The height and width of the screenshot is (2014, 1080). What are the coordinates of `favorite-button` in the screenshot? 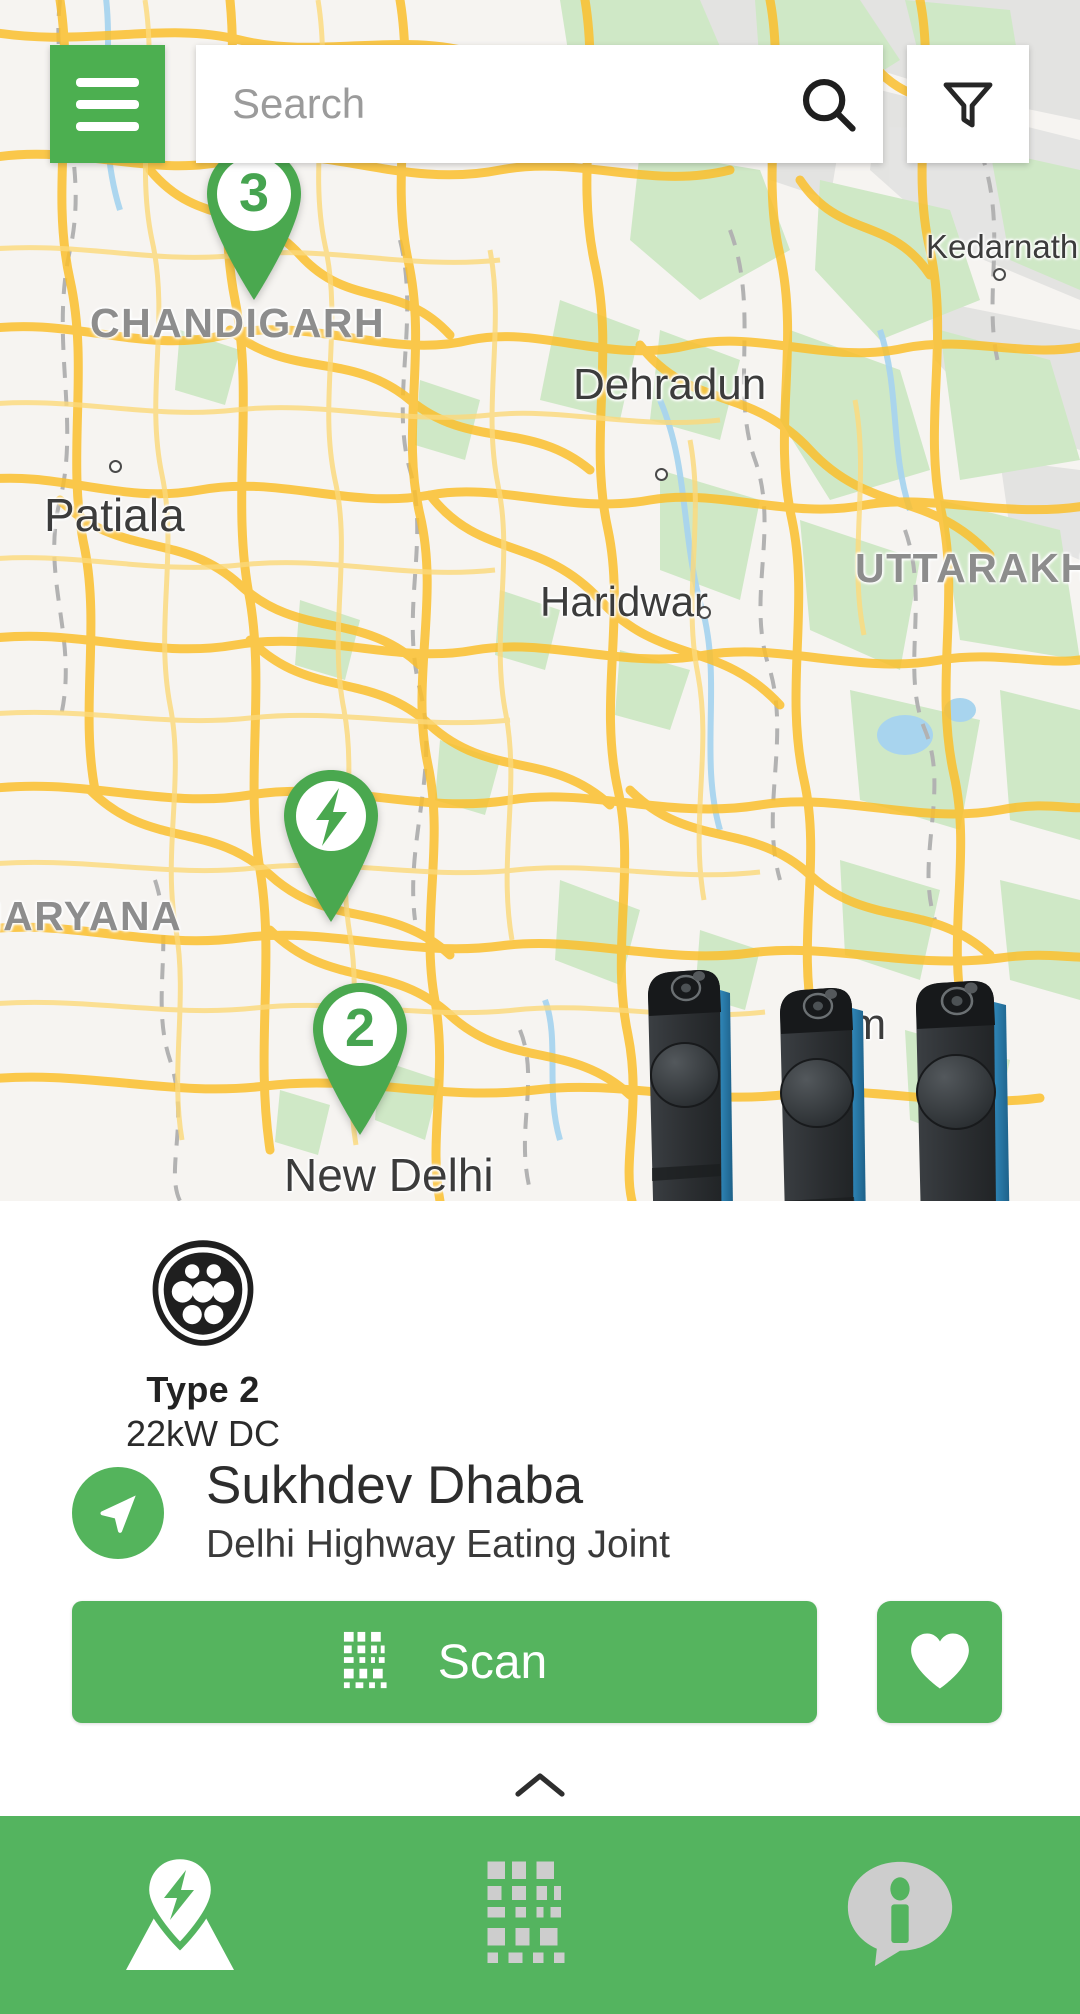 It's located at (939, 1662).